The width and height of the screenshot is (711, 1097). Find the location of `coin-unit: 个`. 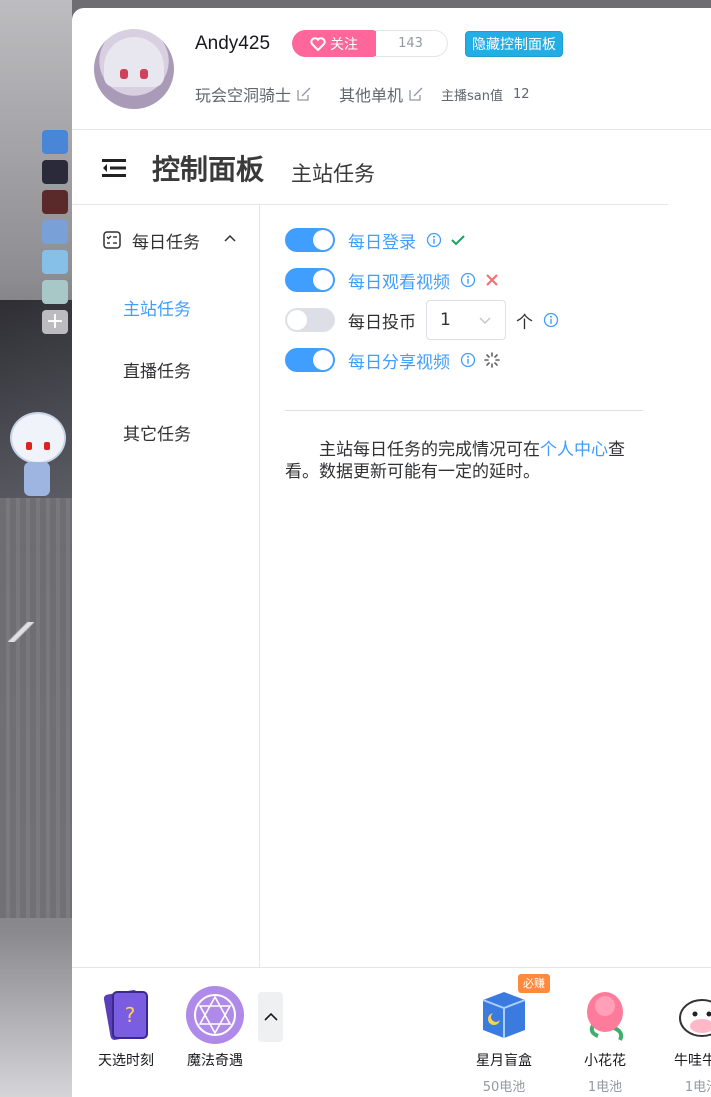

coin-unit: 个 is located at coordinates (524, 322).